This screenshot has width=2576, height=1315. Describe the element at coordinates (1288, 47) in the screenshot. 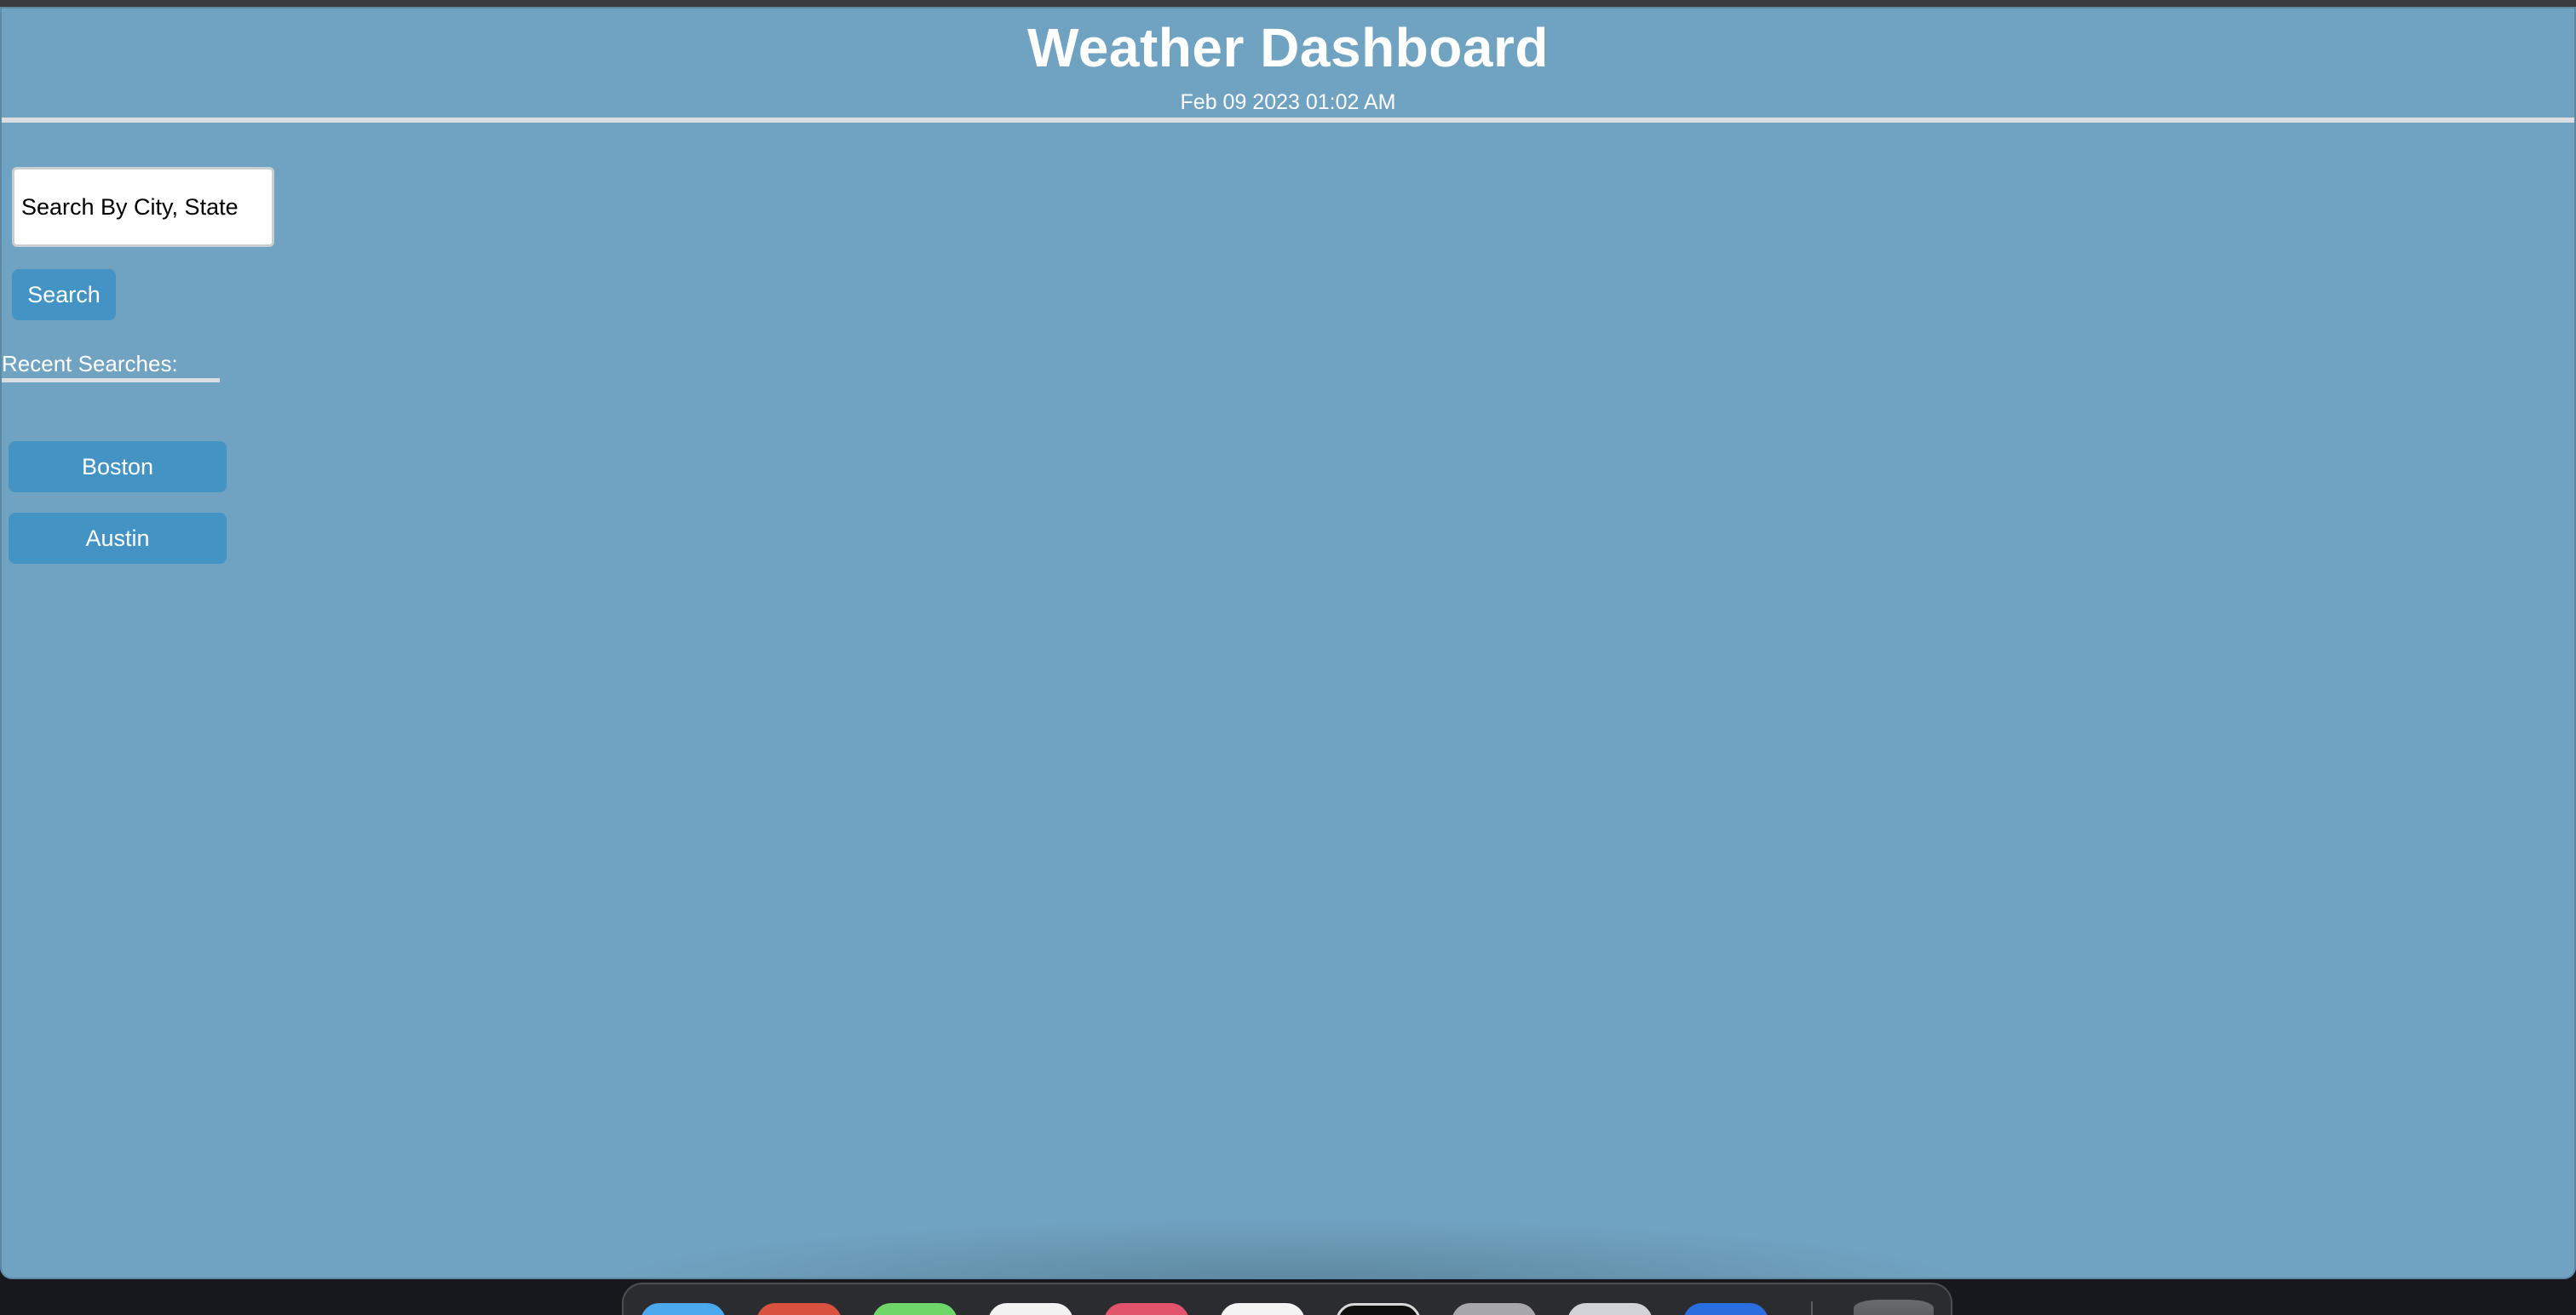

I see `page-title: Weather Dashboard` at that location.